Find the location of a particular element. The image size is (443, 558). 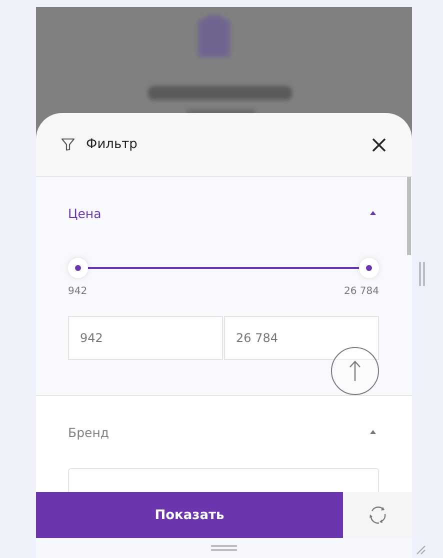

max-price-label: 26 784 is located at coordinates (361, 291).